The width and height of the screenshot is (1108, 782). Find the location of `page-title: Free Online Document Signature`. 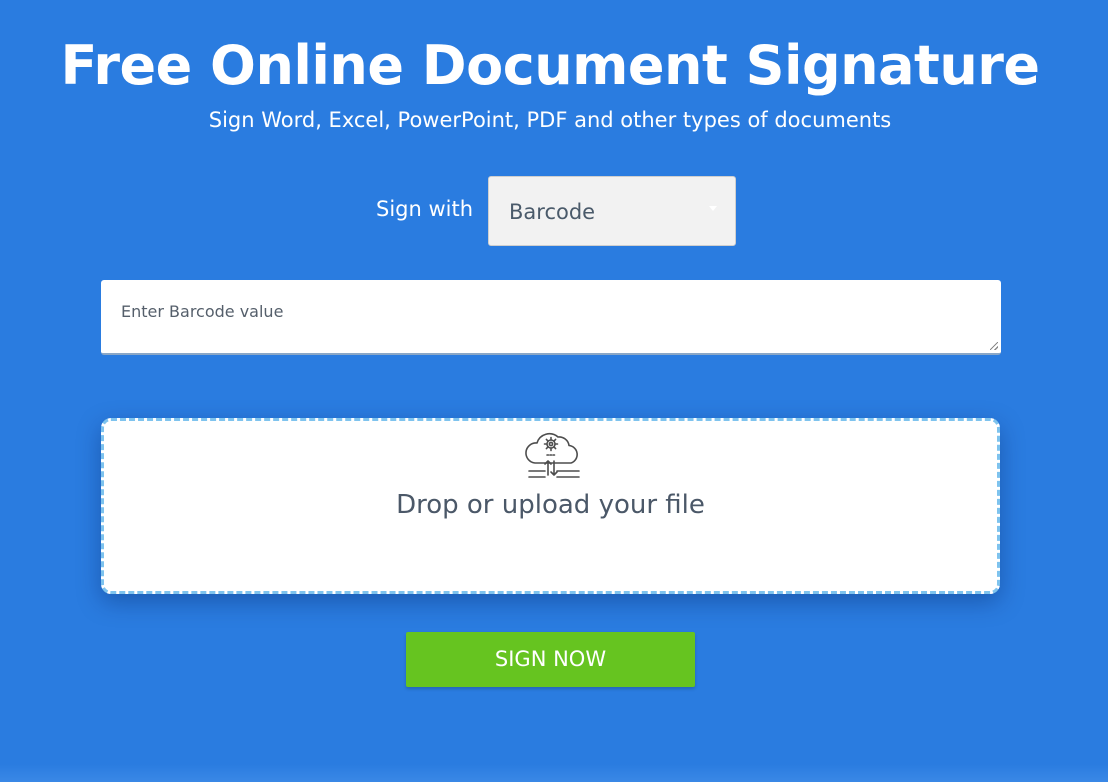

page-title: Free Online Document Signature is located at coordinates (550, 65).